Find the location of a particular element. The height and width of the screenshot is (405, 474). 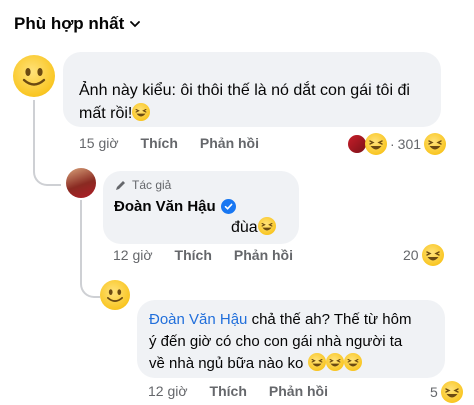

verified-check-icon is located at coordinates (228, 206).